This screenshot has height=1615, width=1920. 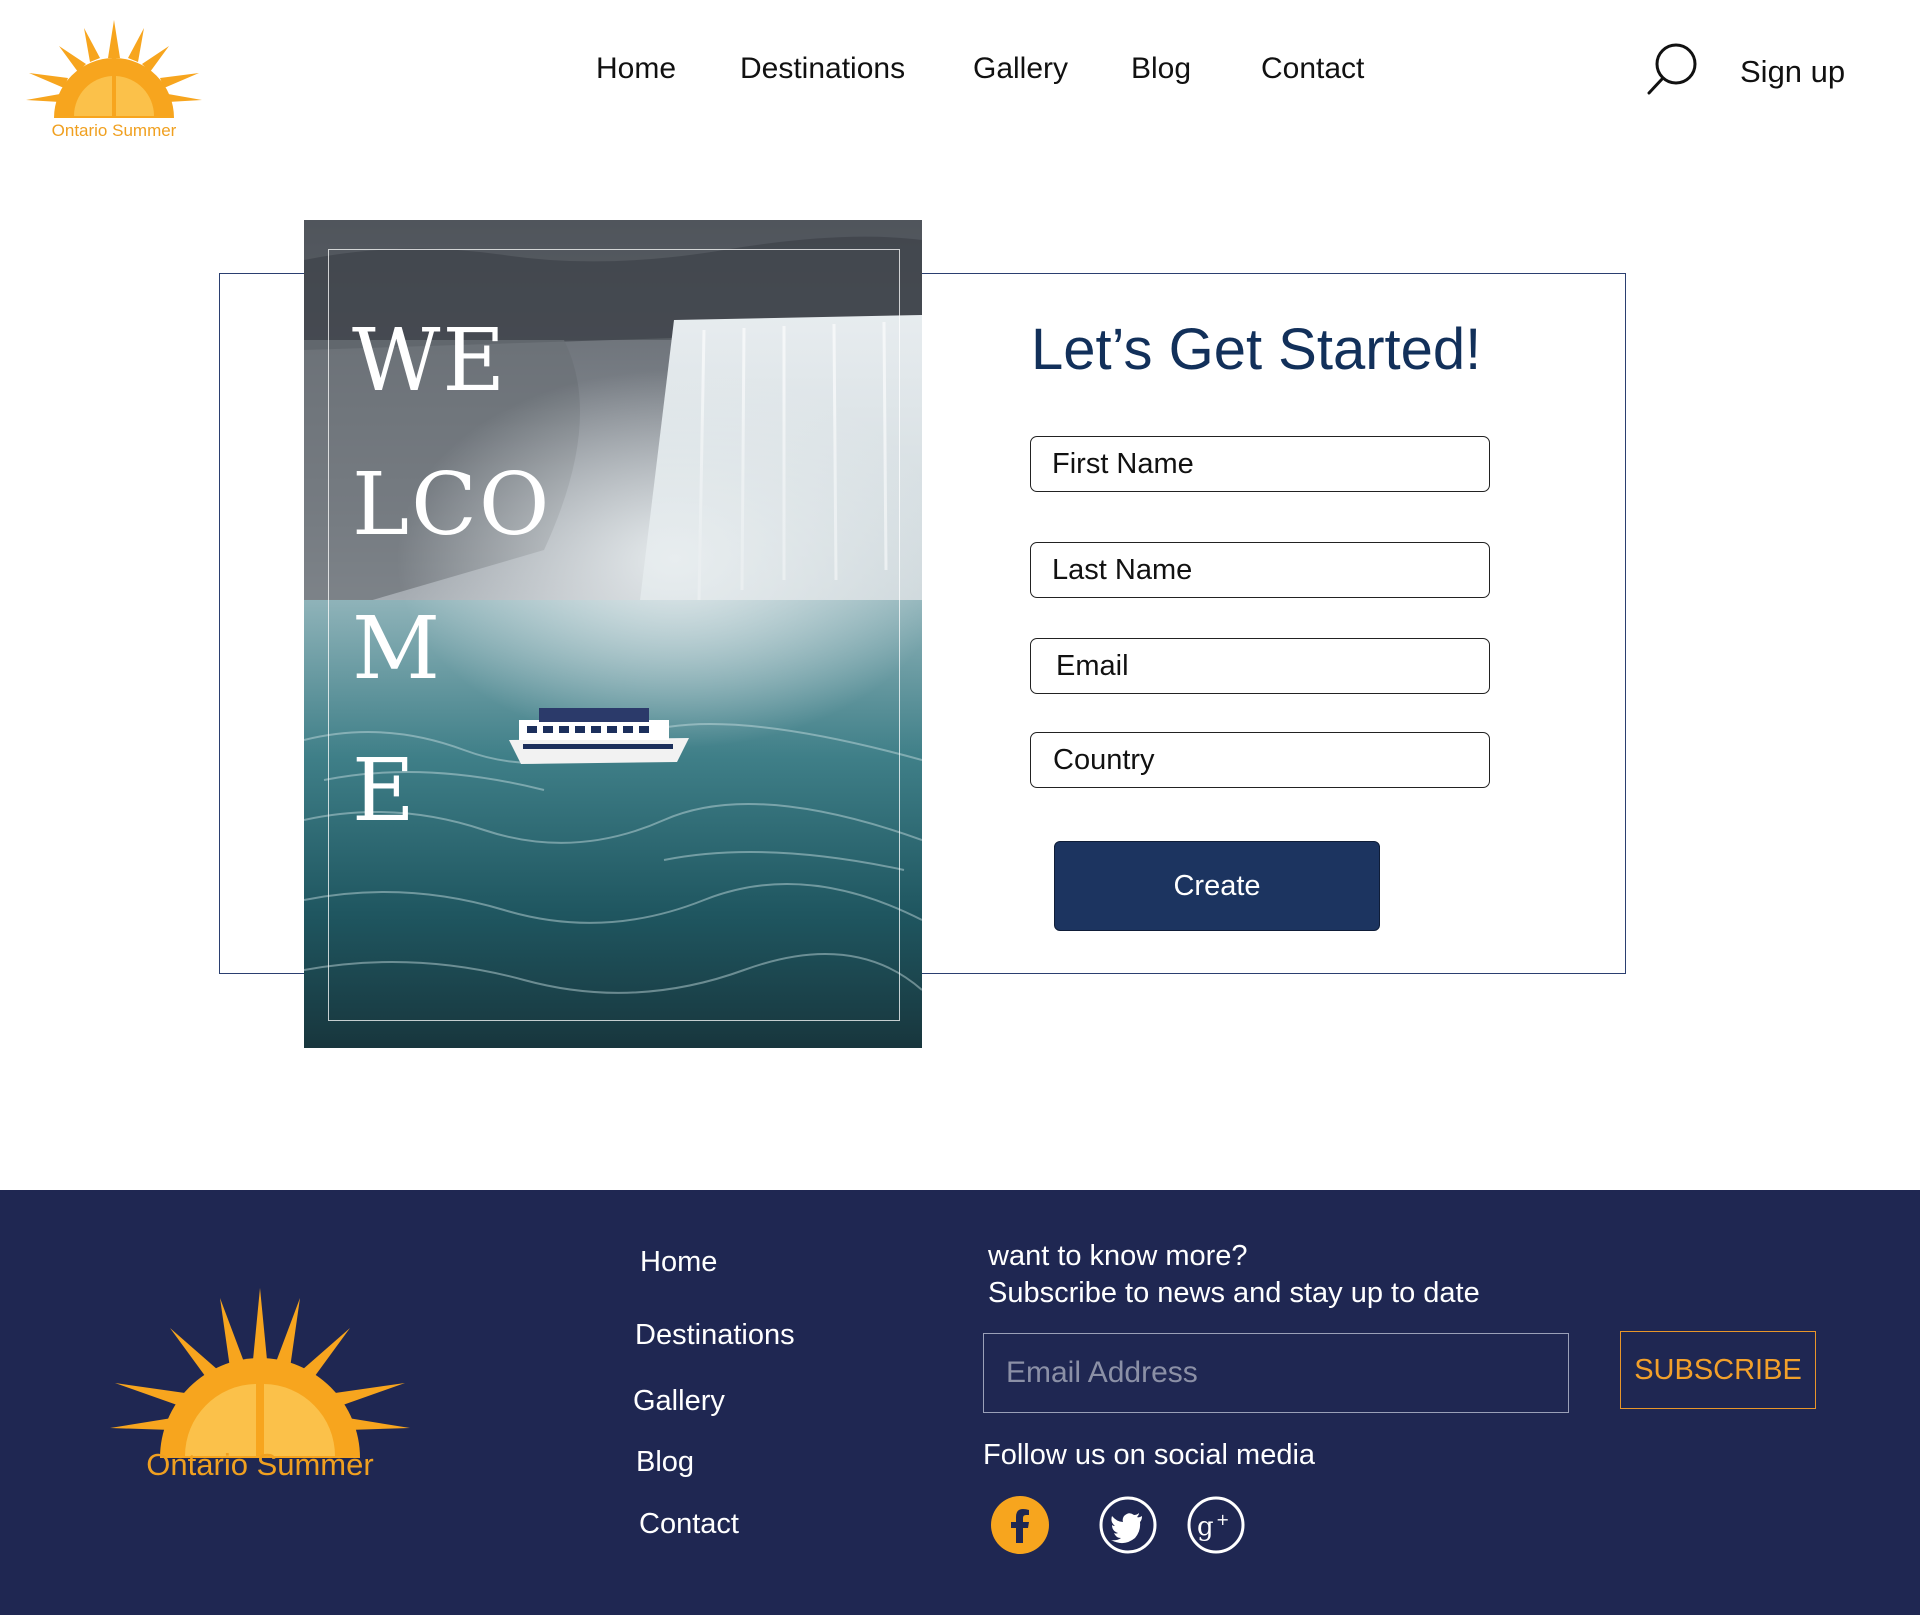 What do you see at coordinates (1205, 1527) in the screenshot?
I see `svg-text: g` at bounding box center [1205, 1527].